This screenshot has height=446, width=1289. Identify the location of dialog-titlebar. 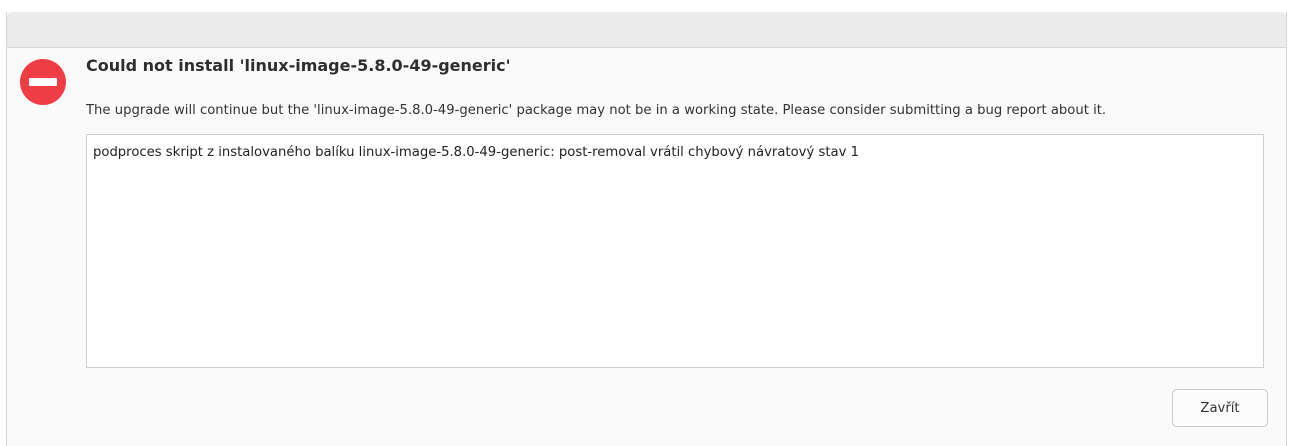
(646, 30).